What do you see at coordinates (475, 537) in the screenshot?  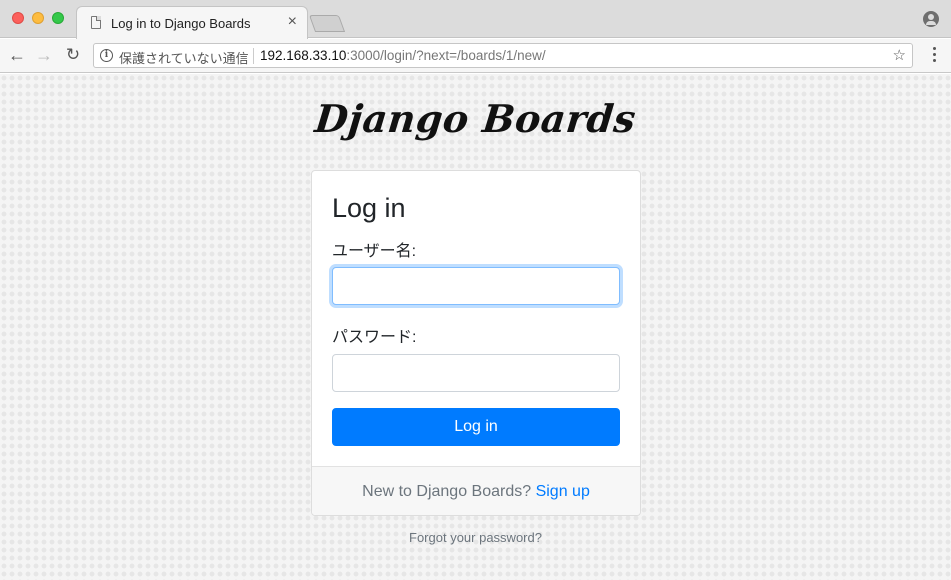 I see `forgot-password-link: Forgot your password?` at bounding box center [475, 537].